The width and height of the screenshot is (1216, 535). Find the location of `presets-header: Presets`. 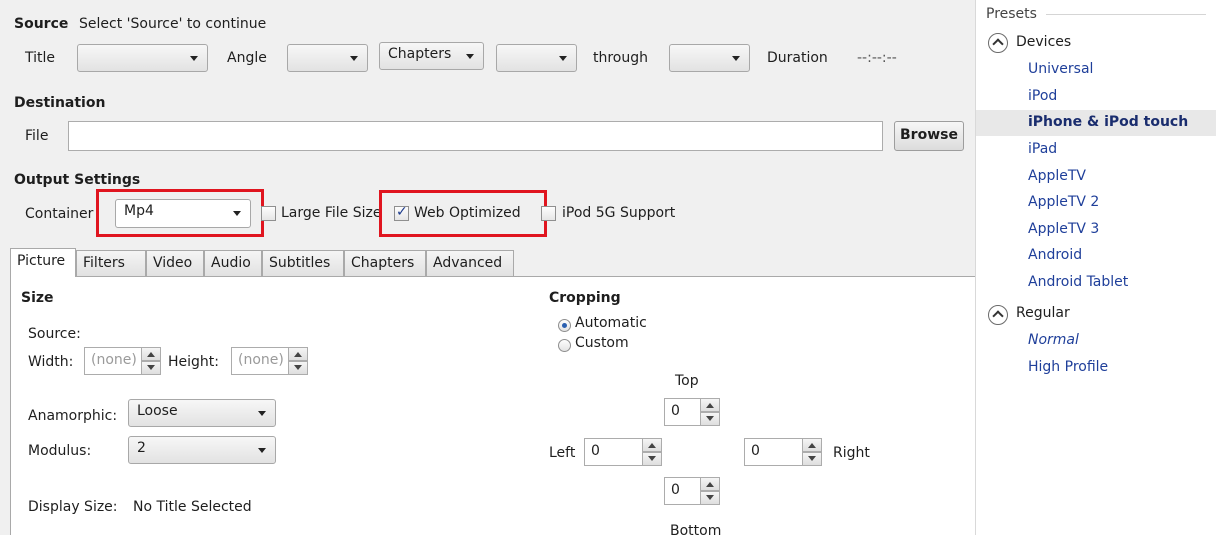

presets-header: Presets is located at coordinates (1011, 14).